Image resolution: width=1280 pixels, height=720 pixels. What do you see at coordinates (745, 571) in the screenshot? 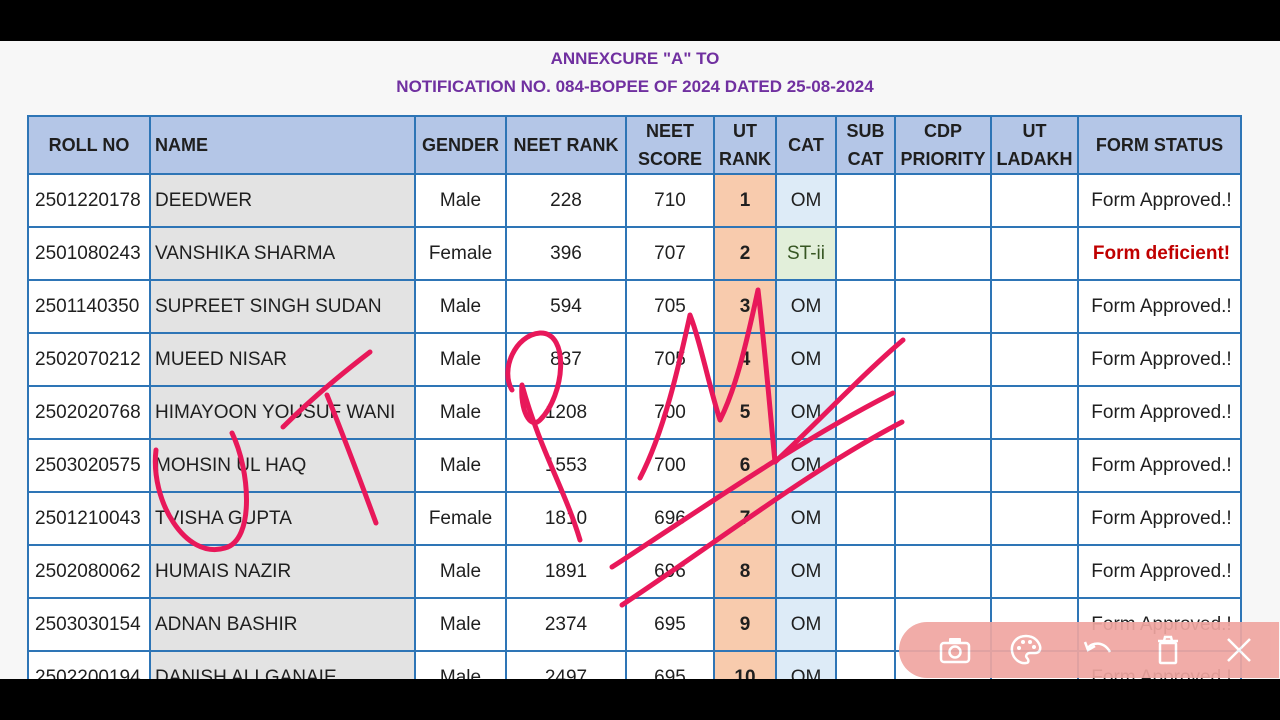
I see `ut-rank-cell: 8` at bounding box center [745, 571].